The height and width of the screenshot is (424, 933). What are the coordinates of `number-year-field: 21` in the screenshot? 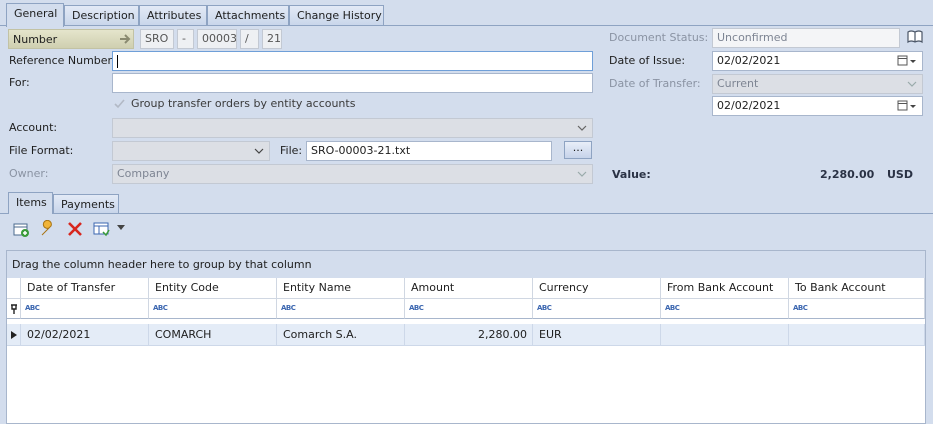 It's located at (272, 39).